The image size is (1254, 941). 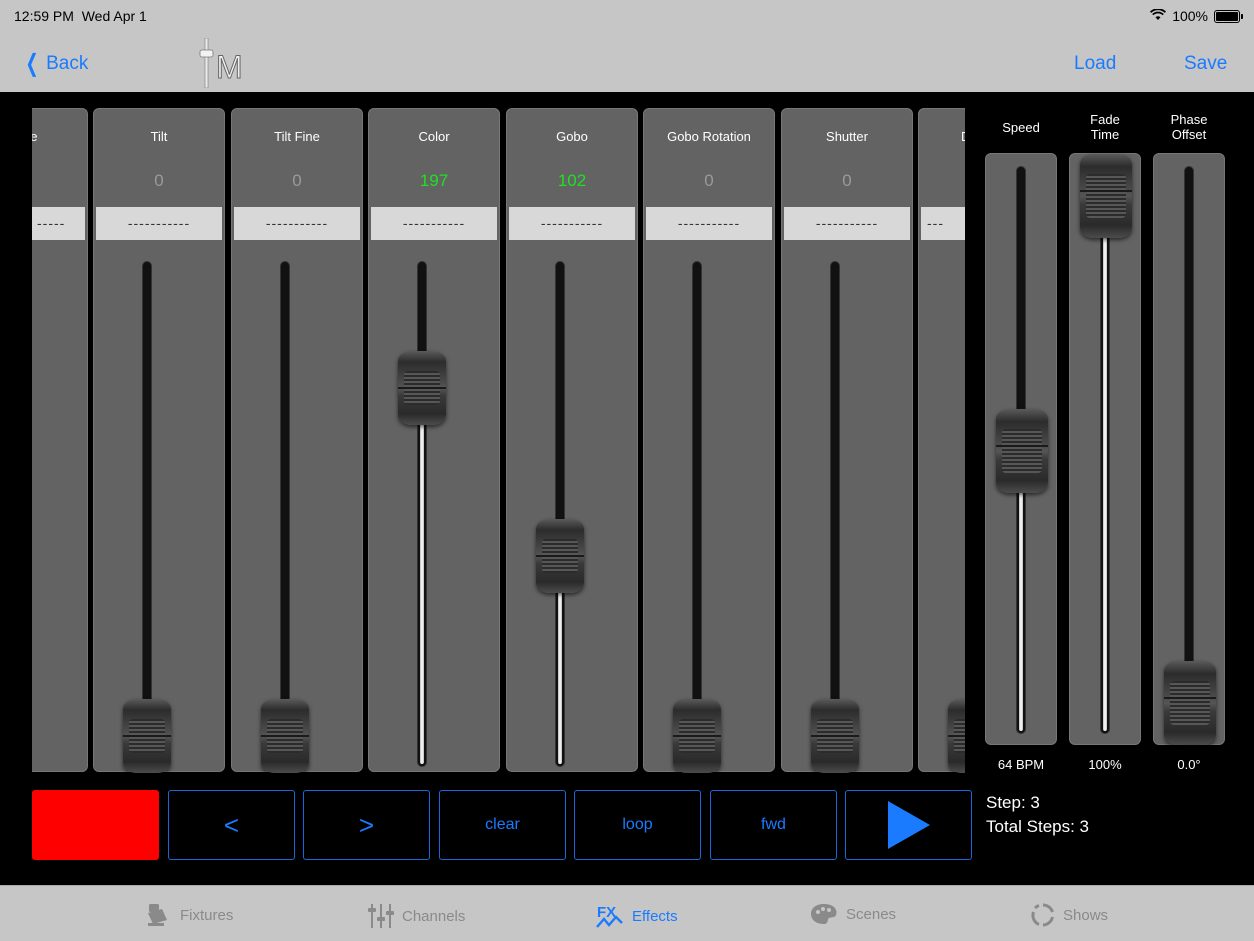 I want to click on wifi-icon, so click(x=1158, y=16).